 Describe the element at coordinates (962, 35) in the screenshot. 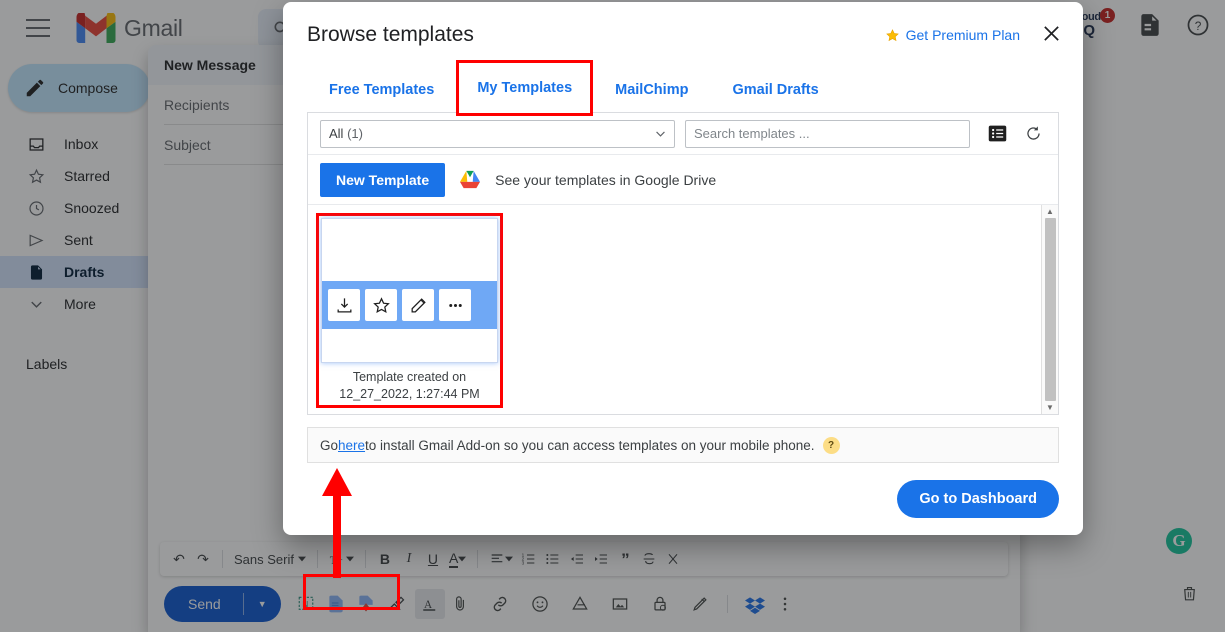

I see `premium-label: Get Premium Plan` at that location.